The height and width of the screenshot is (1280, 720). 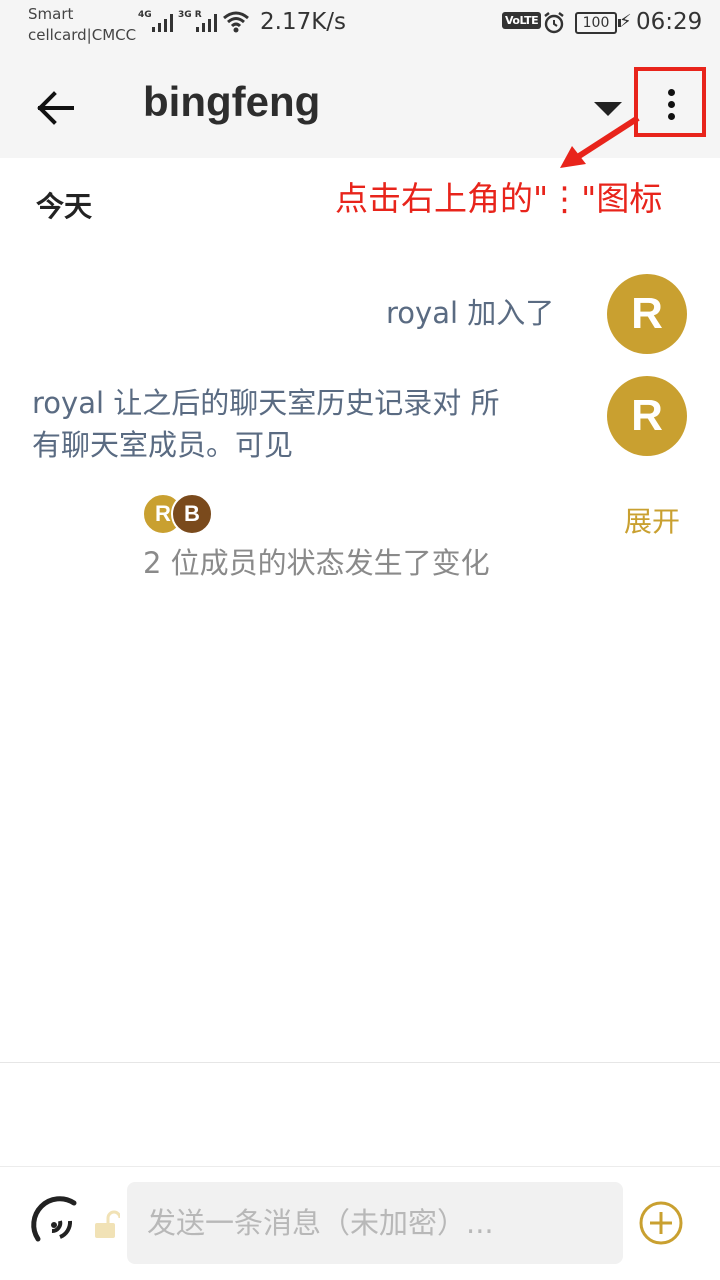 I want to click on annotation-arrow-icon, so click(x=600, y=141).